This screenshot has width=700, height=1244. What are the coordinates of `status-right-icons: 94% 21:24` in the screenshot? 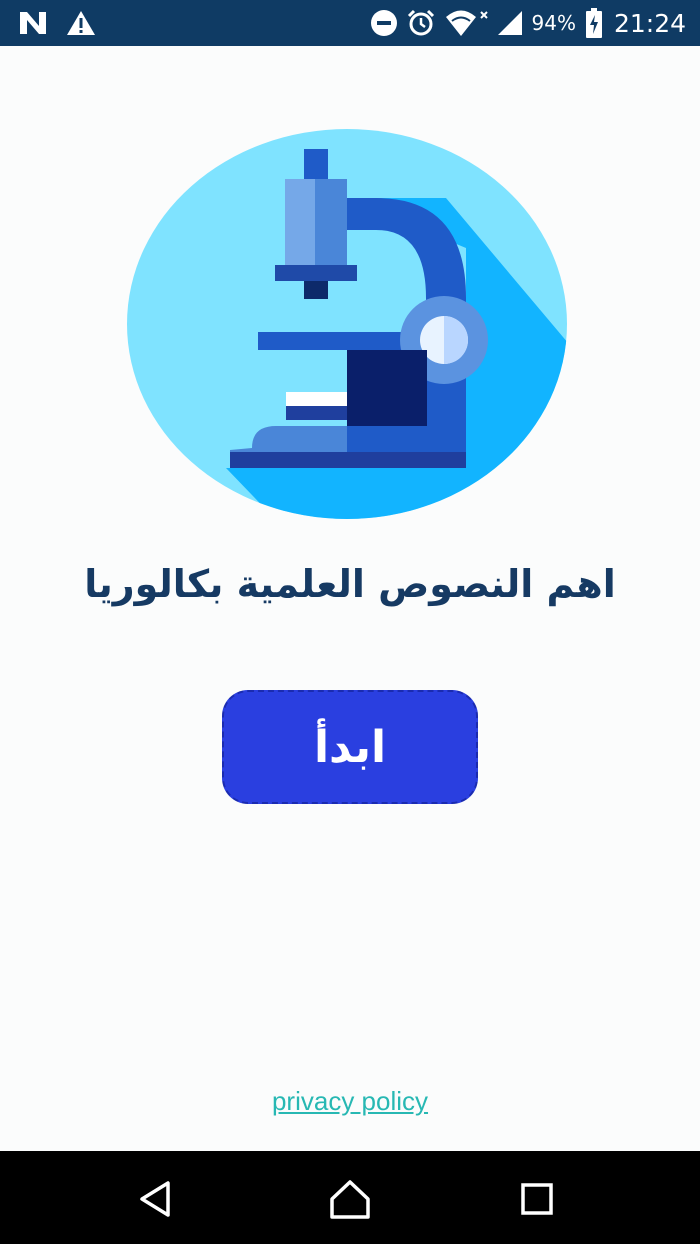 It's located at (528, 23).